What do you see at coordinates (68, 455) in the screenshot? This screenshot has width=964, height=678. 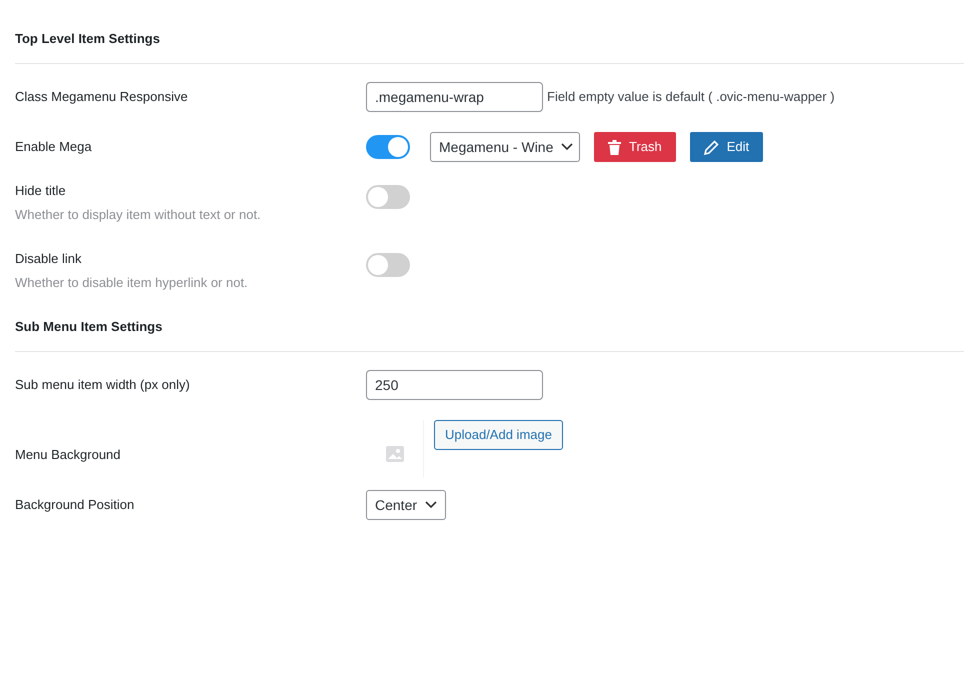 I see `field-label: Menu Background` at bounding box center [68, 455].